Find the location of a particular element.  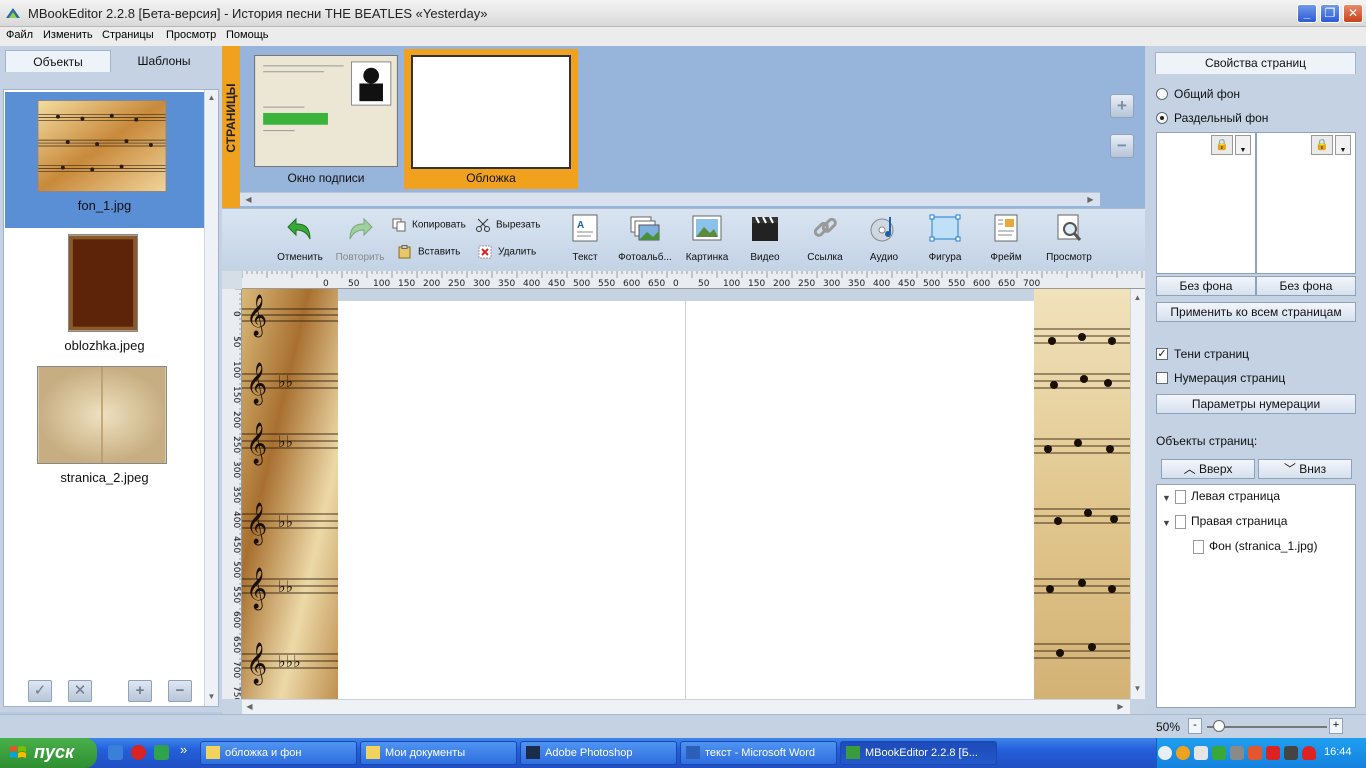

common-bg-label: Общий фон is located at coordinates (1207, 94).